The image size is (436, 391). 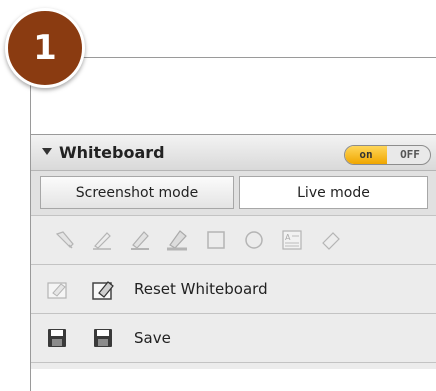 What do you see at coordinates (387, 155) in the screenshot?
I see `whiteboard-on-off-toggle: on OFF` at bounding box center [387, 155].